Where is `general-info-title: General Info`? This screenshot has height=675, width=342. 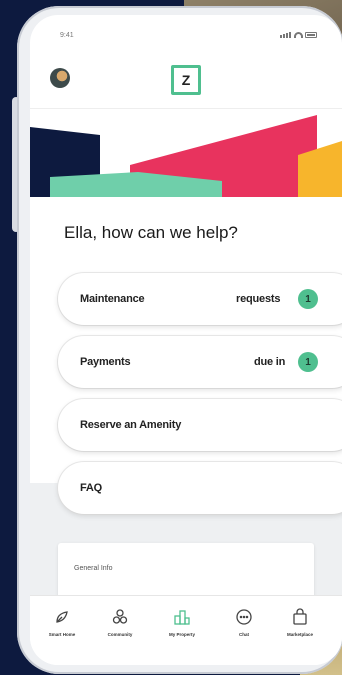 general-info-title: General Info is located at coordinates (93, 568).